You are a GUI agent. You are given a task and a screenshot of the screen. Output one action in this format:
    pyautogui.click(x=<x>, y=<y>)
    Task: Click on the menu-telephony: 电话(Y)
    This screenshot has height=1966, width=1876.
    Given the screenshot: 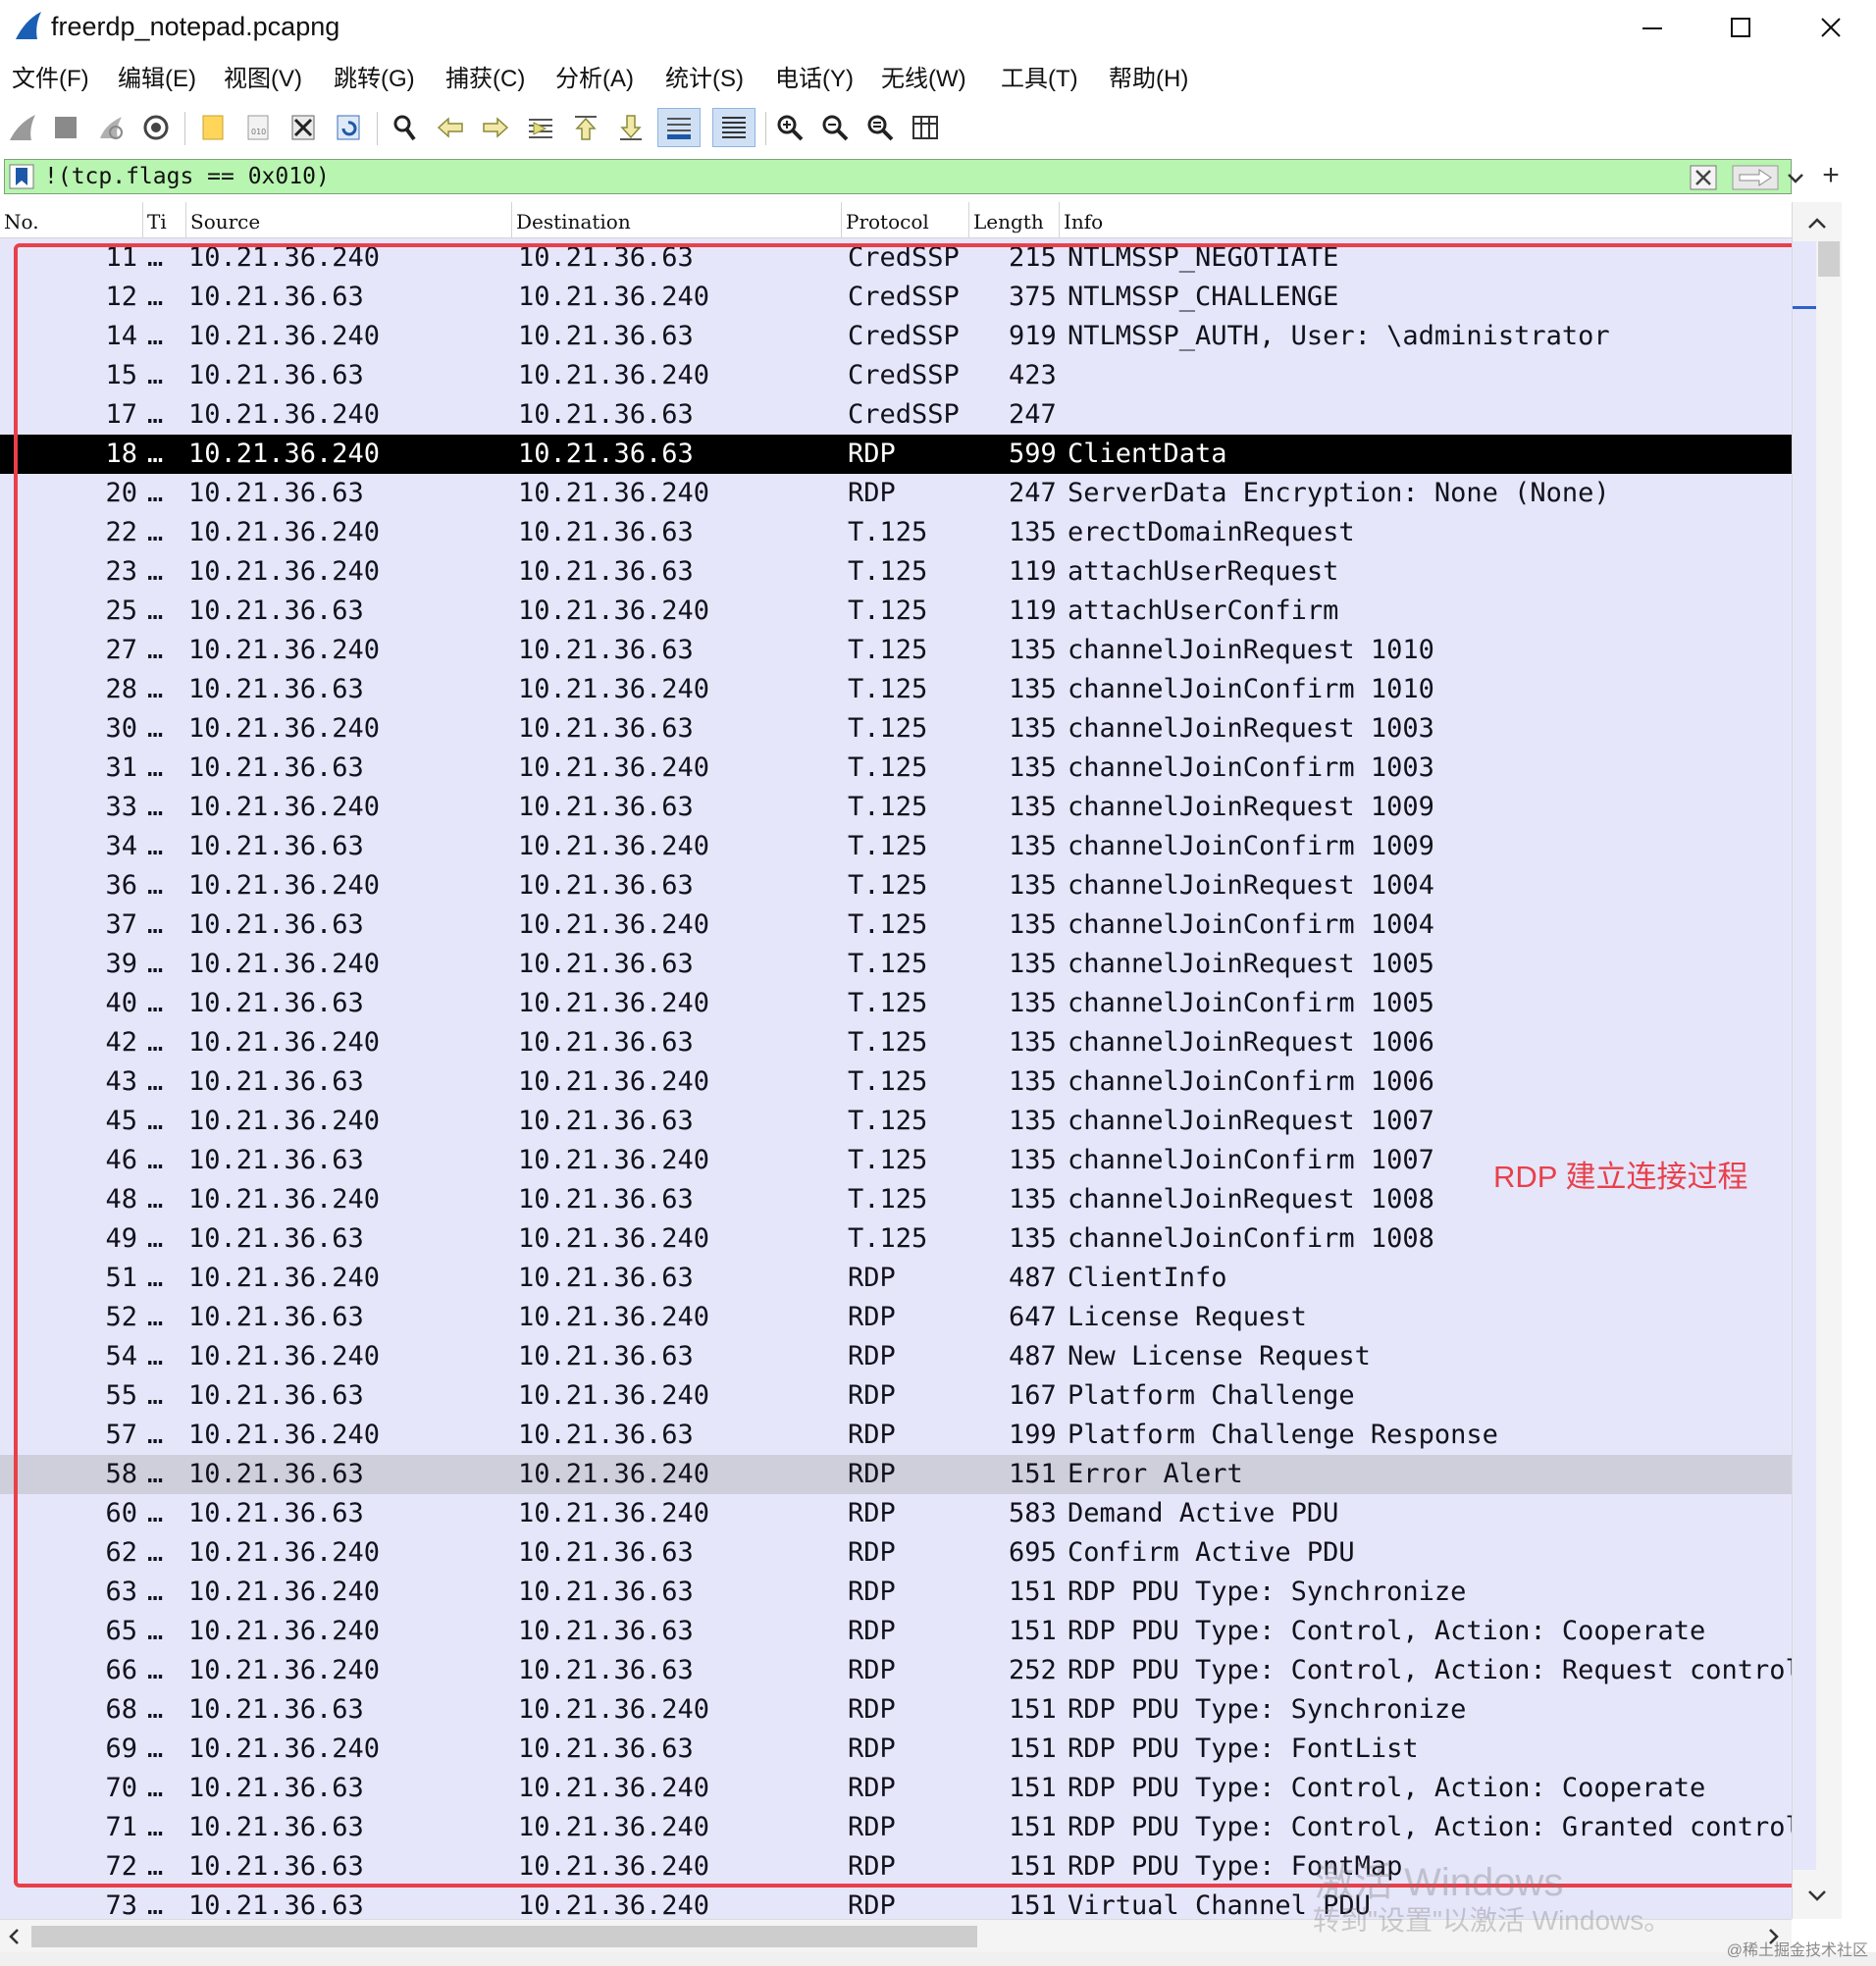 What is the action you would take?
    pyautogui.click(x=814, y=79)
    